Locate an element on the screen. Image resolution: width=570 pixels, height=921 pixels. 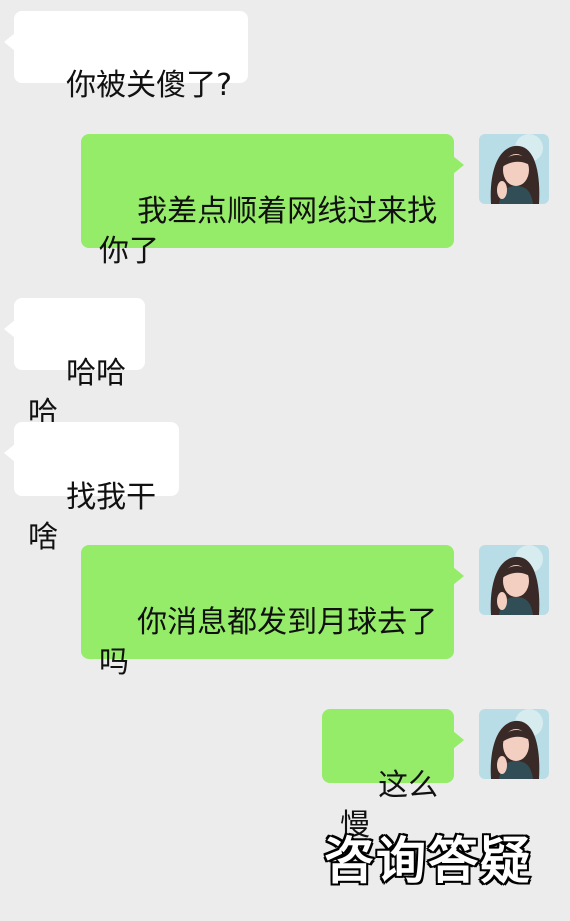
outgoing-message: 你消息都发到月球去了吗 is located at coordinates (272, 612).